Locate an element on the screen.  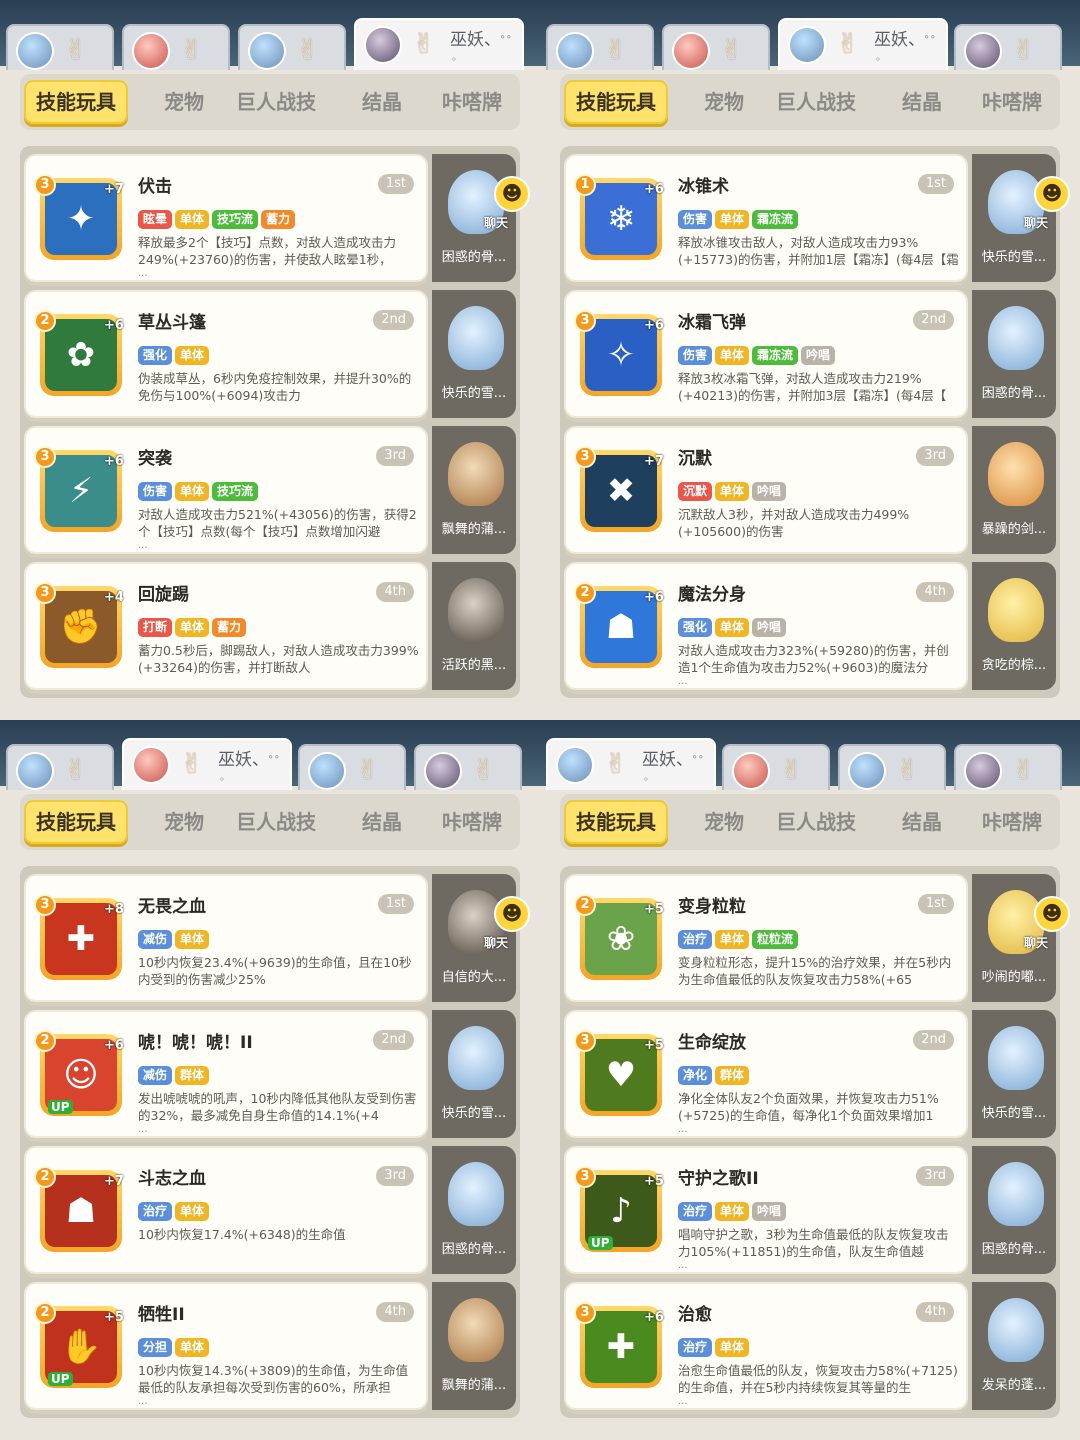
pet-slot: 困惑的骨... ☻ 聊天 is located at coordinates (481, 218).